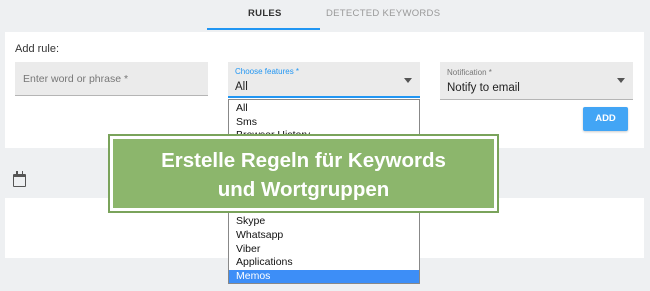  What do you see at coordinates (267, 71) in the screenshot?
I see `features-label: Choose features *` at bounding box center [267, 71].